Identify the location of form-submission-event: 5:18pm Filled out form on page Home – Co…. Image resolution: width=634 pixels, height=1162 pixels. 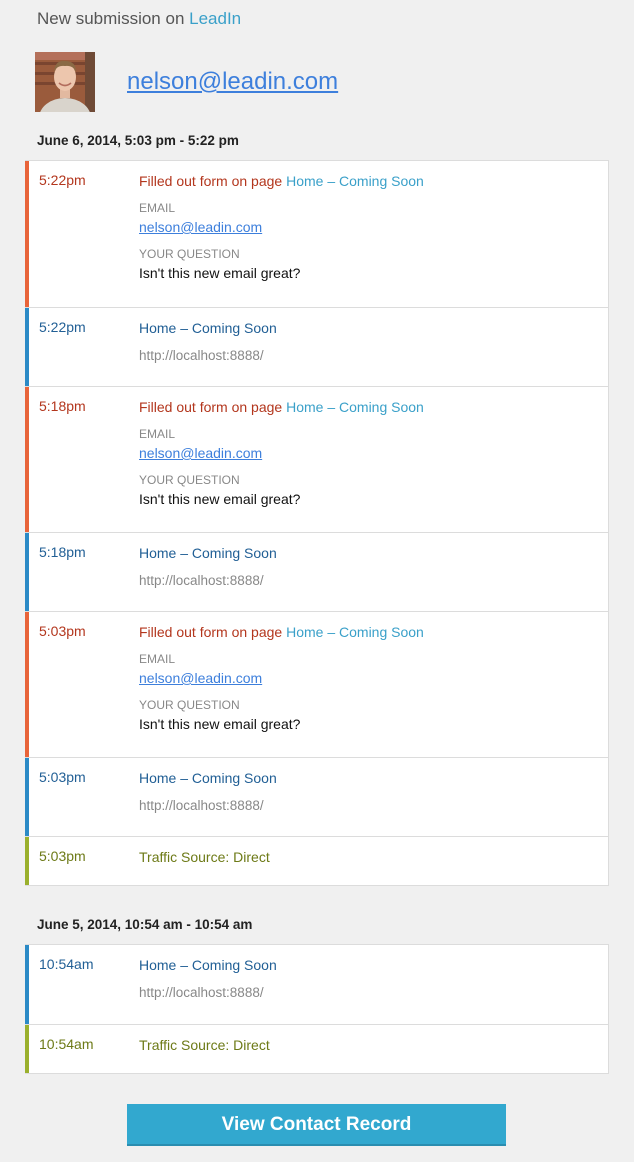
(316, 459).